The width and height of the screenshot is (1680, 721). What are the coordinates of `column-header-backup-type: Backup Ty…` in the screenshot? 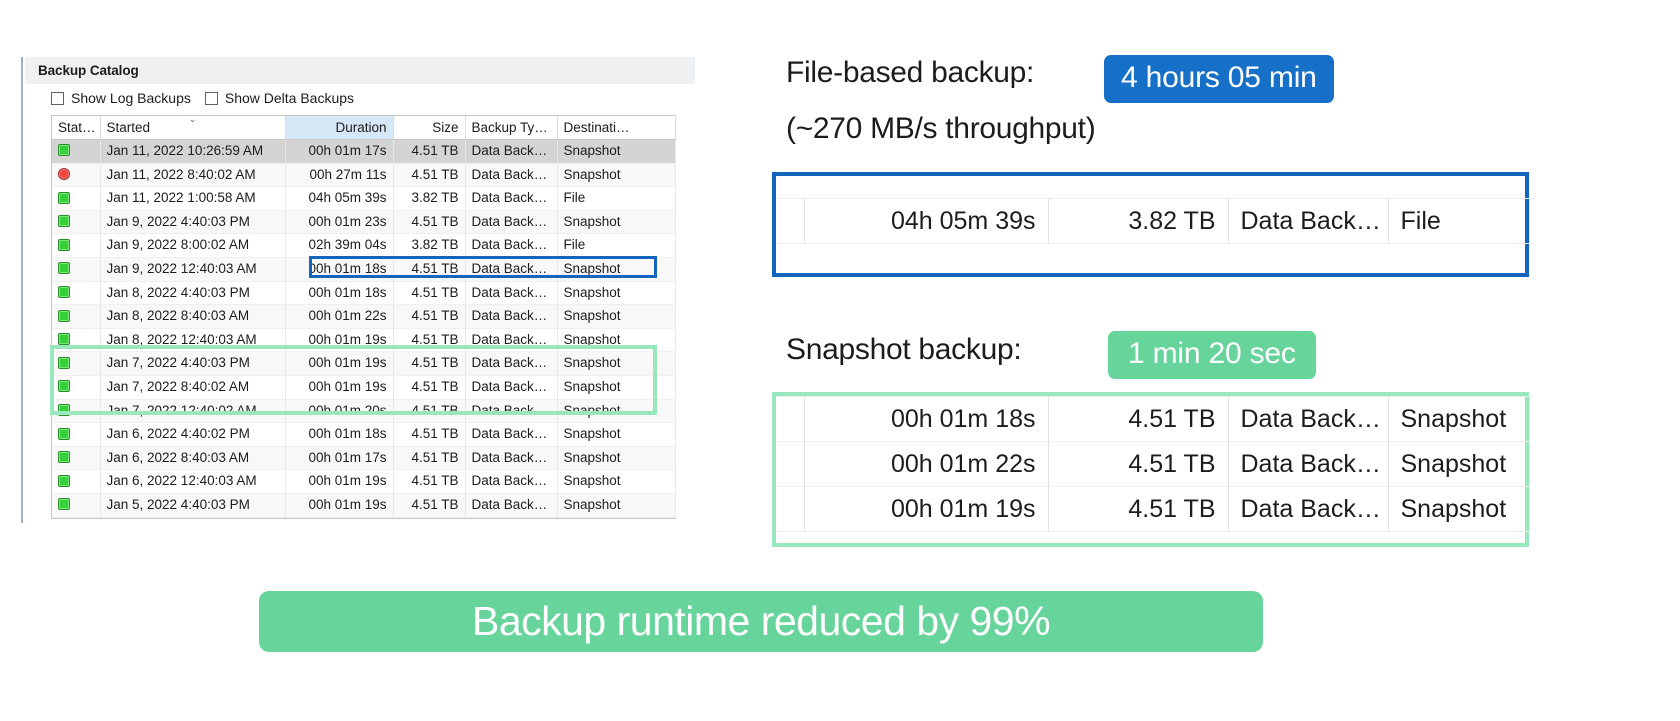 It's located at (511, 128).